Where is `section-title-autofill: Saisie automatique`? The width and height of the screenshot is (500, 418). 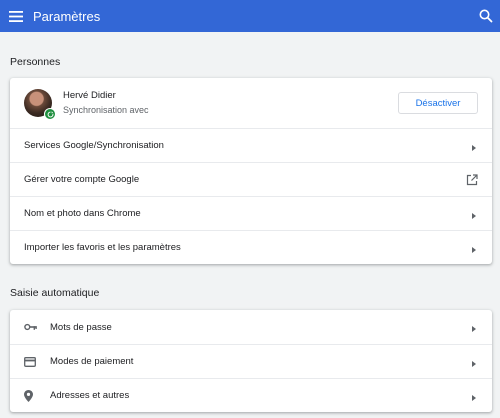 section-title-autofill: Saisie automatique is located at coordinates (55, 293).